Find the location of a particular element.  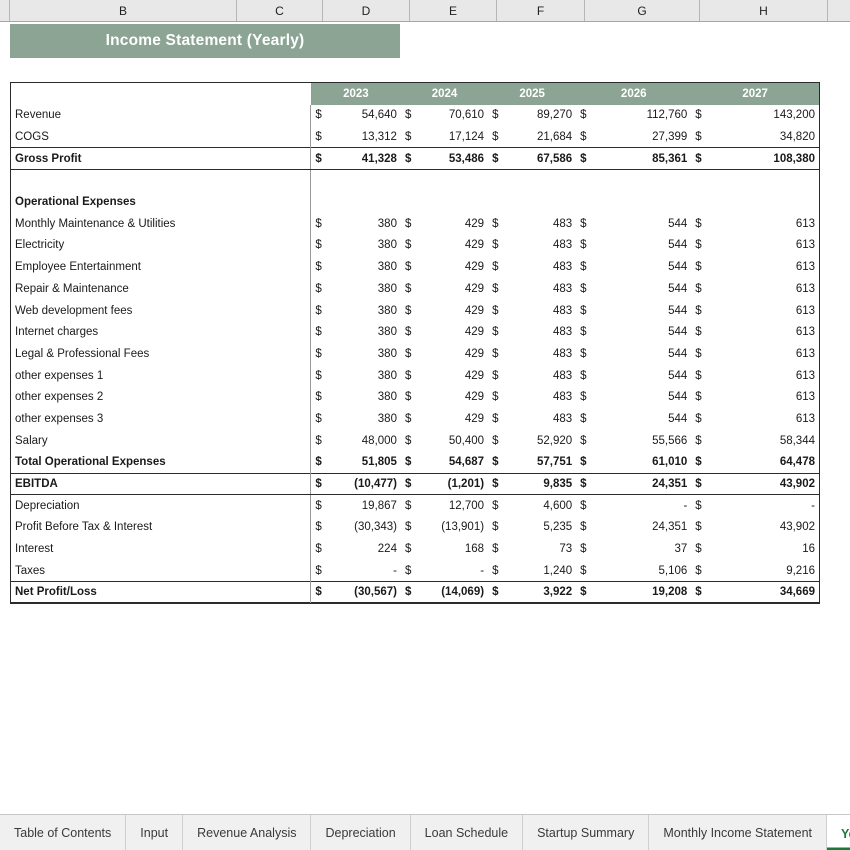

cell-value: 27,399 is located at coordinates (670, 136).